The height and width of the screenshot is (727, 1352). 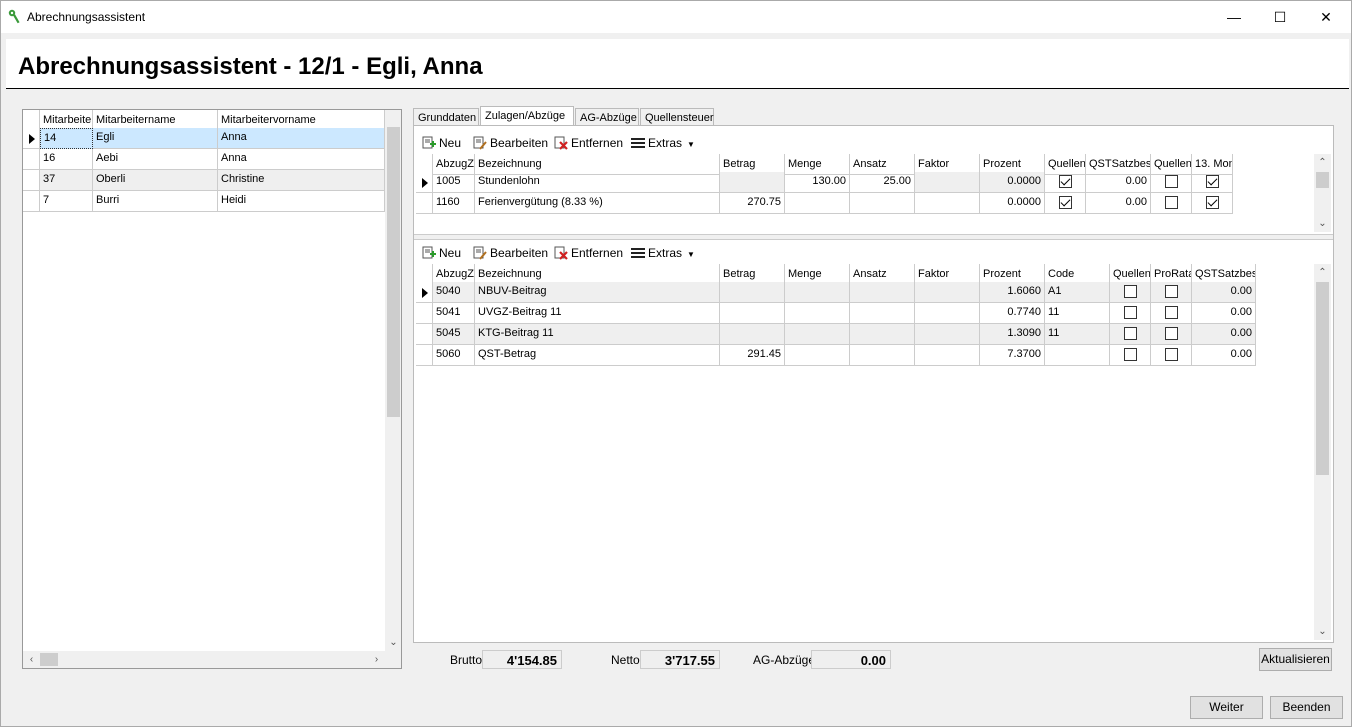 I want to click on table-row: 16 Aebi Anna, so click(x=204, y=159).